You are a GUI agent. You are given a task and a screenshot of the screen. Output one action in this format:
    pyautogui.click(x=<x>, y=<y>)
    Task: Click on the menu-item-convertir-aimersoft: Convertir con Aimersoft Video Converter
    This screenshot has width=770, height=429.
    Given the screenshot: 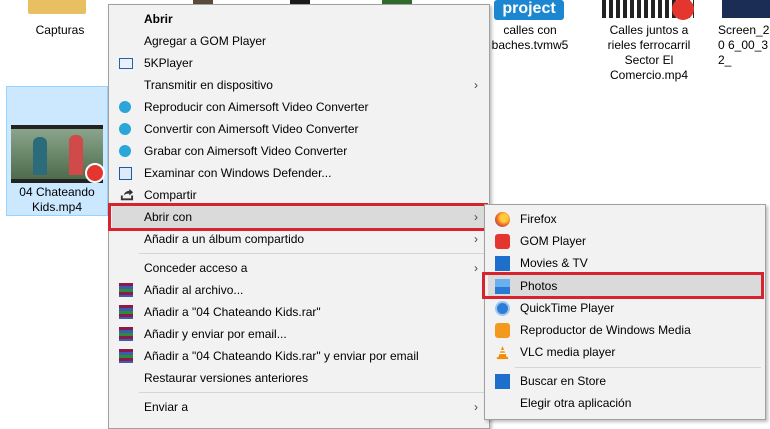 What is the action you would take?
    pyautogui.click(x=299, y=129)
    